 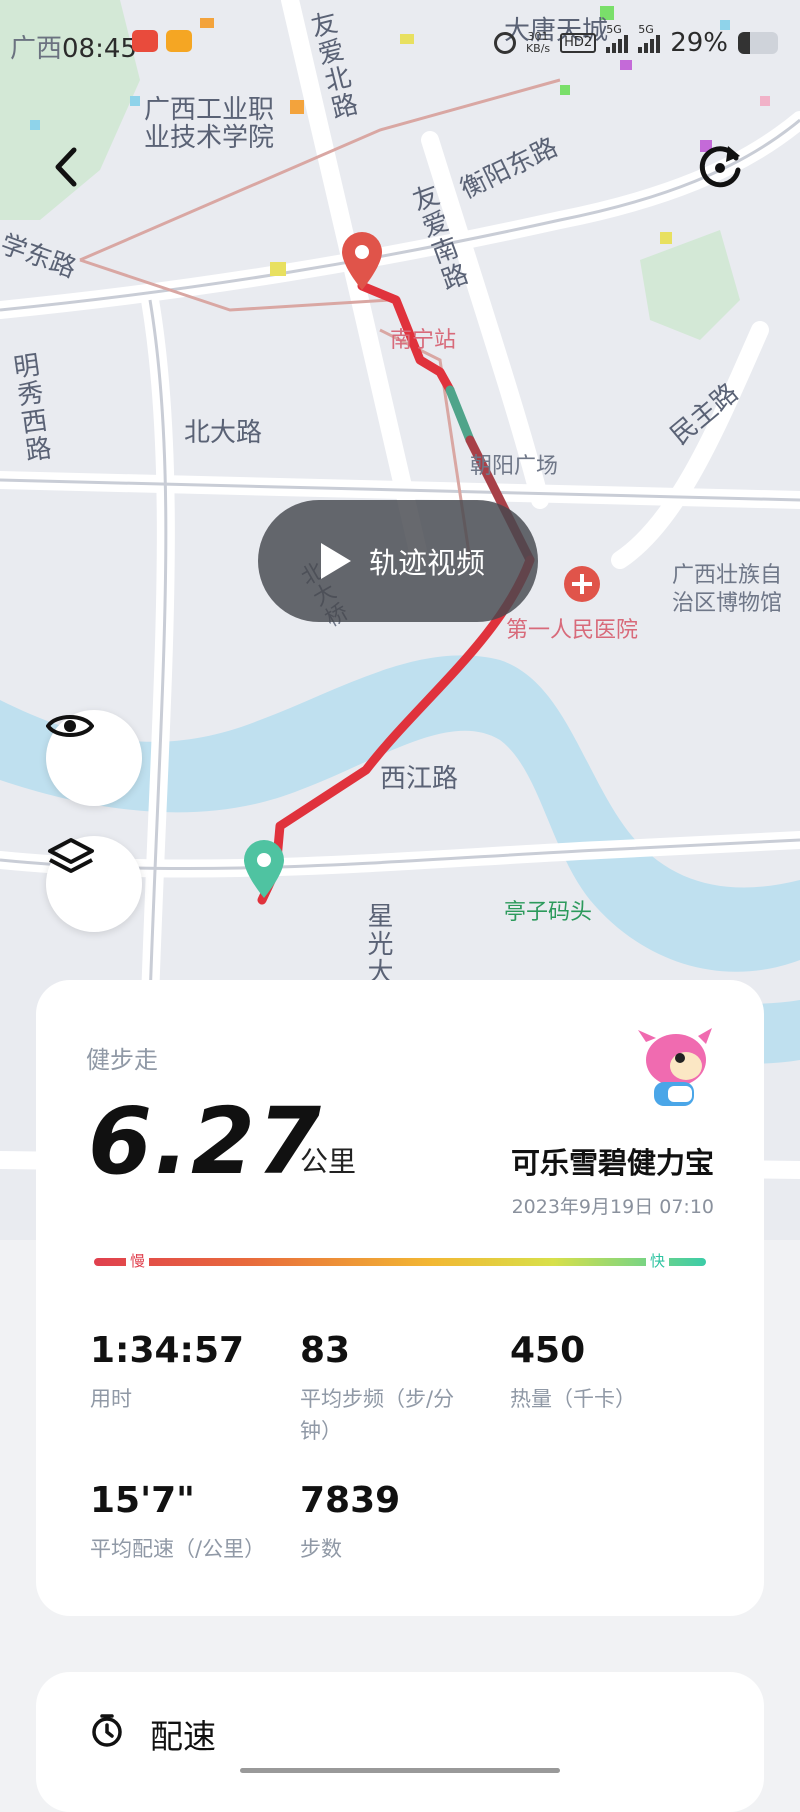 I want to click on signal-sim1-icon: 5G, so click(x=617, y=38).